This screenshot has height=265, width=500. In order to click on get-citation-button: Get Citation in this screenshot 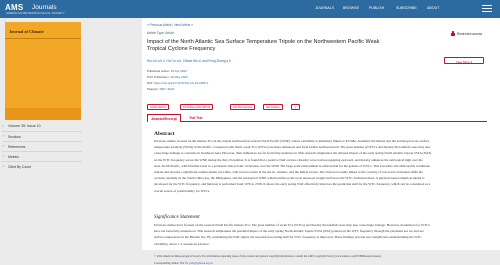, I will do `click(273, 107)`.